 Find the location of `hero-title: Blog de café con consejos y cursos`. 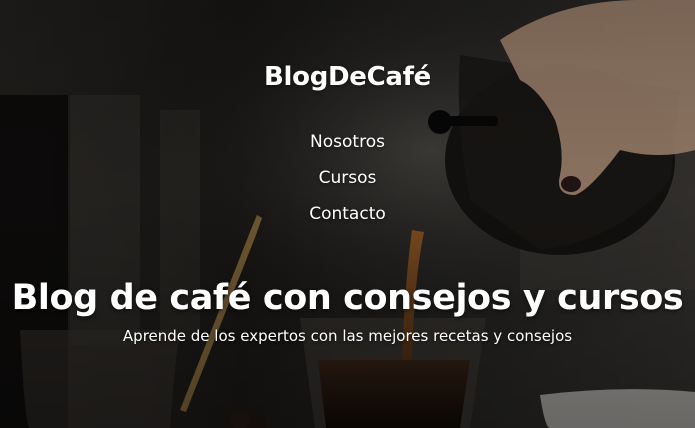

hero-title: Blog de café con consejos y cursos is located at coordinates (347, 298).